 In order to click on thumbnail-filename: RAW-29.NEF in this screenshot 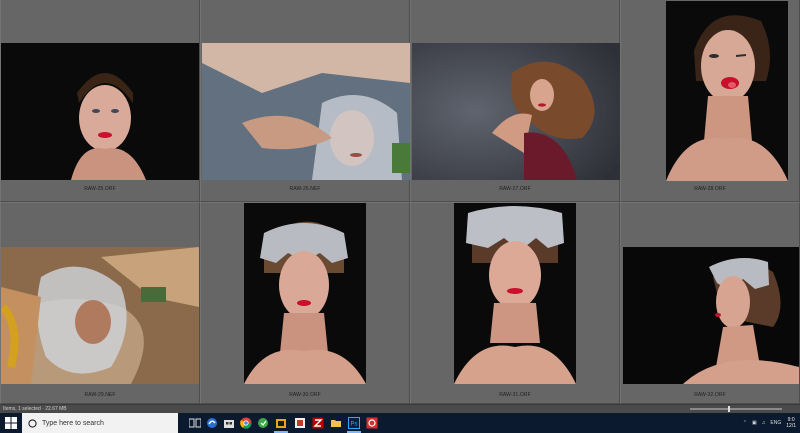, I will do `click(100, 395)`.